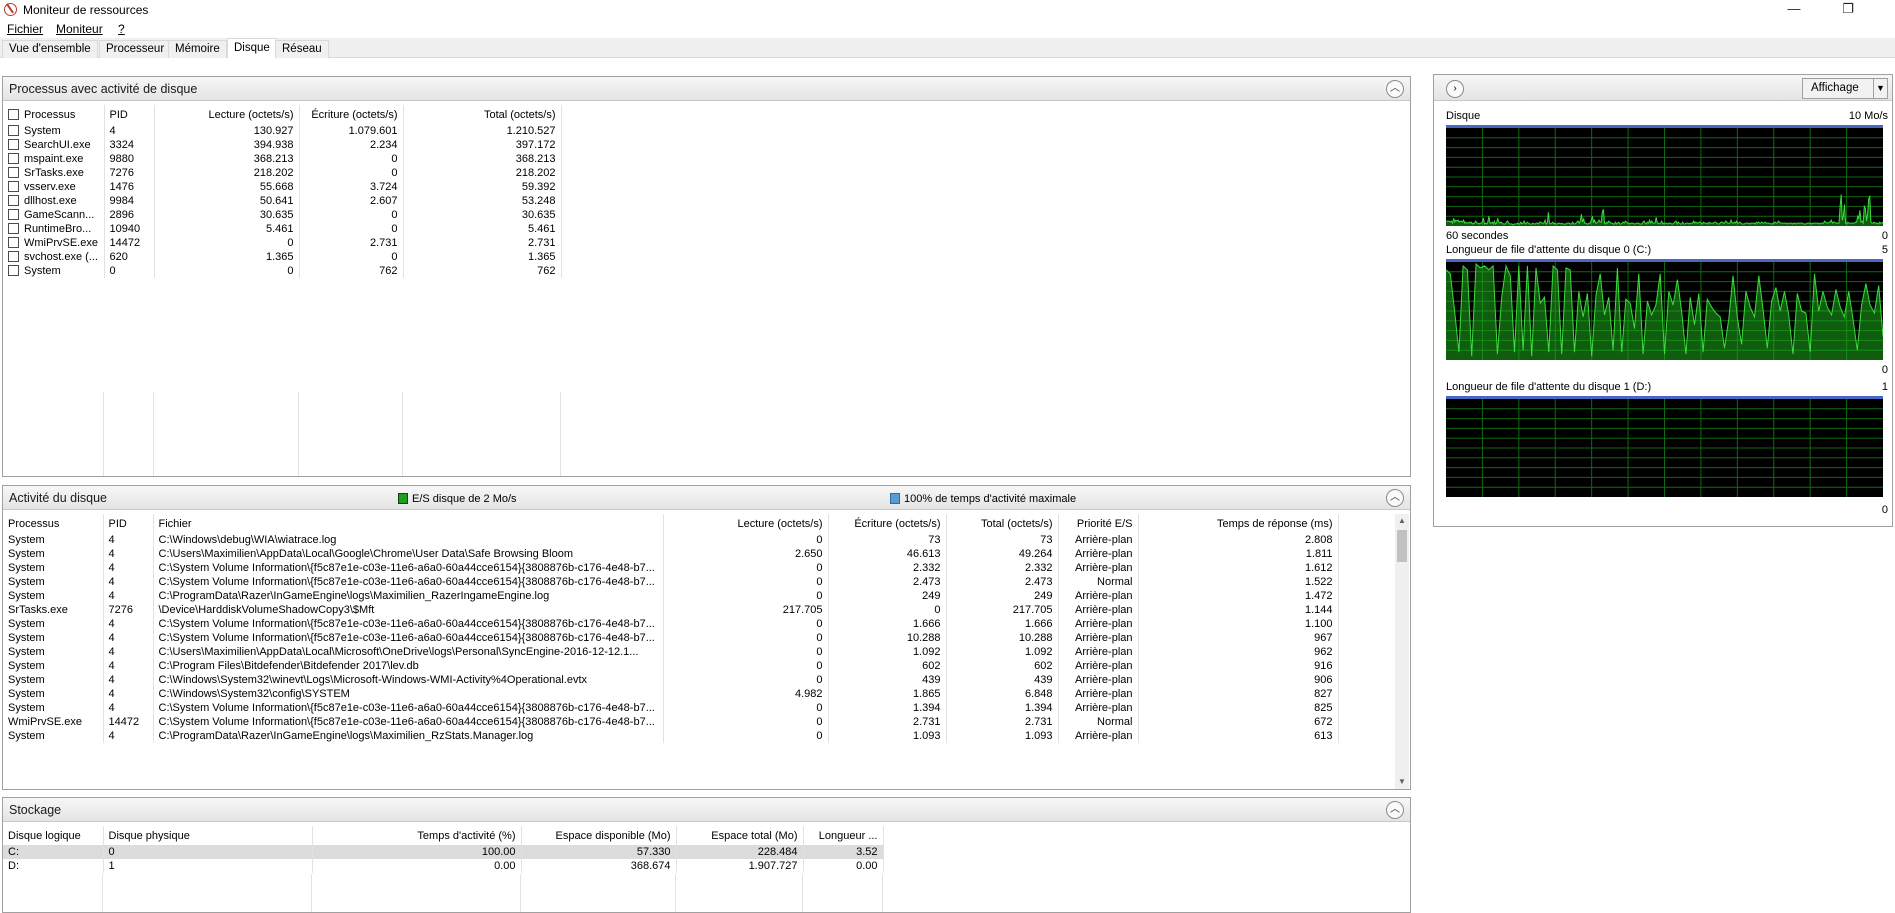 The height and width of the screenshot is (913, 1895). What do you see at coordinates (931, 666) in the screenshot?
I see `cell-text: 602` at bounding box center [931, 666].